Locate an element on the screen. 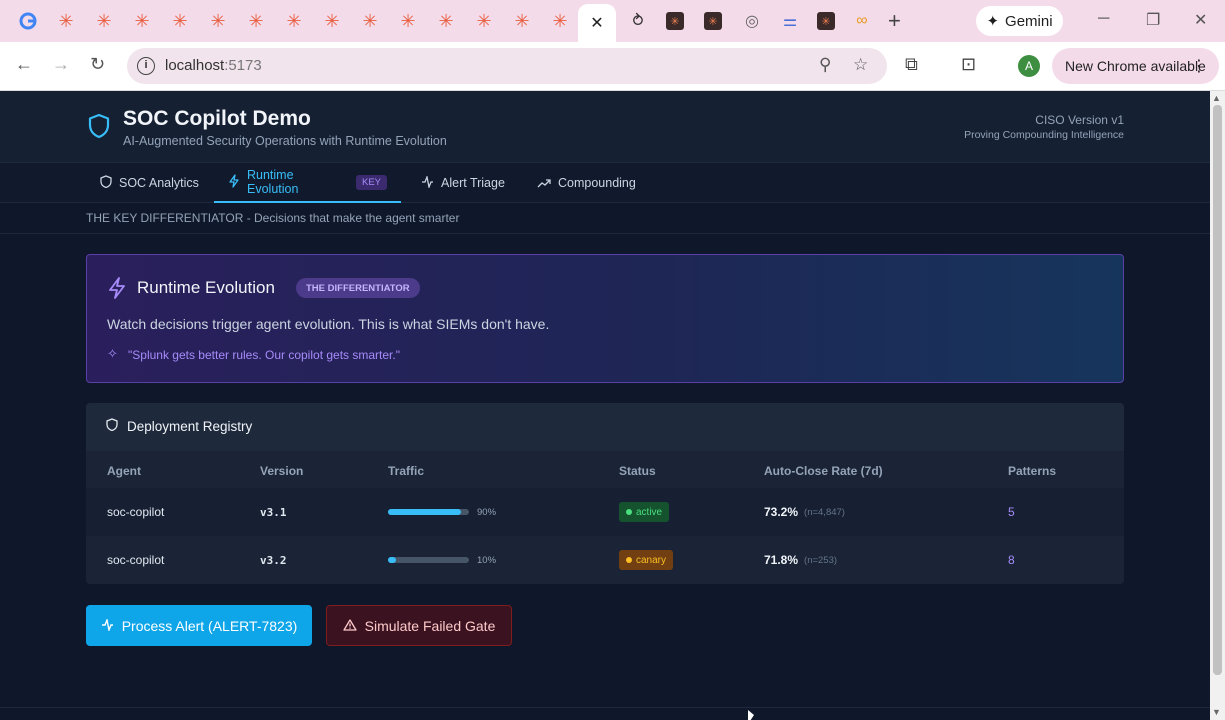 The image size is (1225, 720). status-text: active is located at coordinates (649, 512).